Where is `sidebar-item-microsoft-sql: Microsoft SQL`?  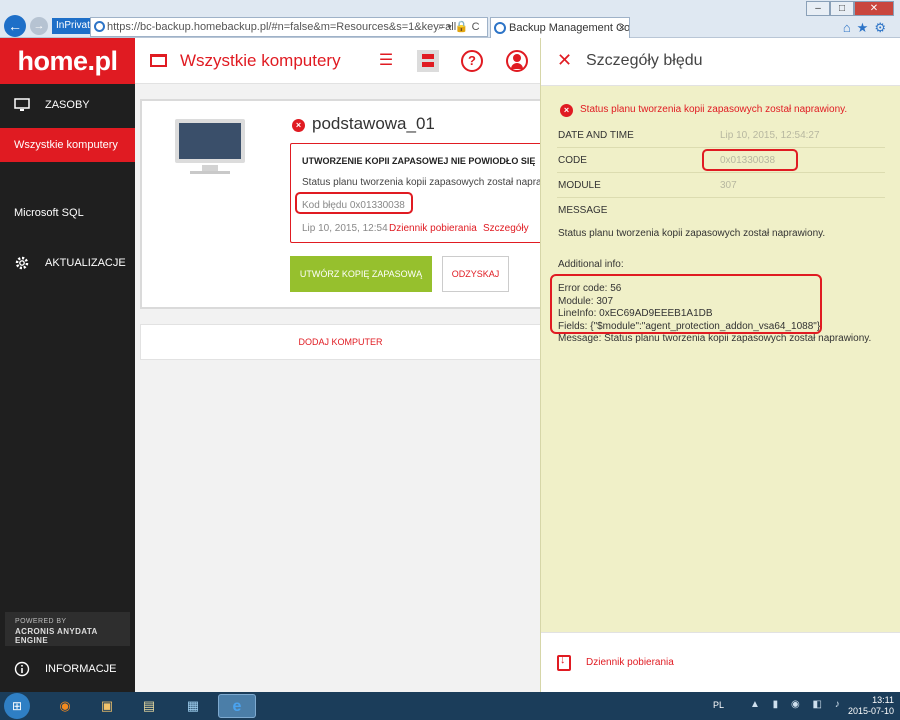 sidebar-item-microsoft-sql: Microsoft SQL is located at coordinates (67, 213).